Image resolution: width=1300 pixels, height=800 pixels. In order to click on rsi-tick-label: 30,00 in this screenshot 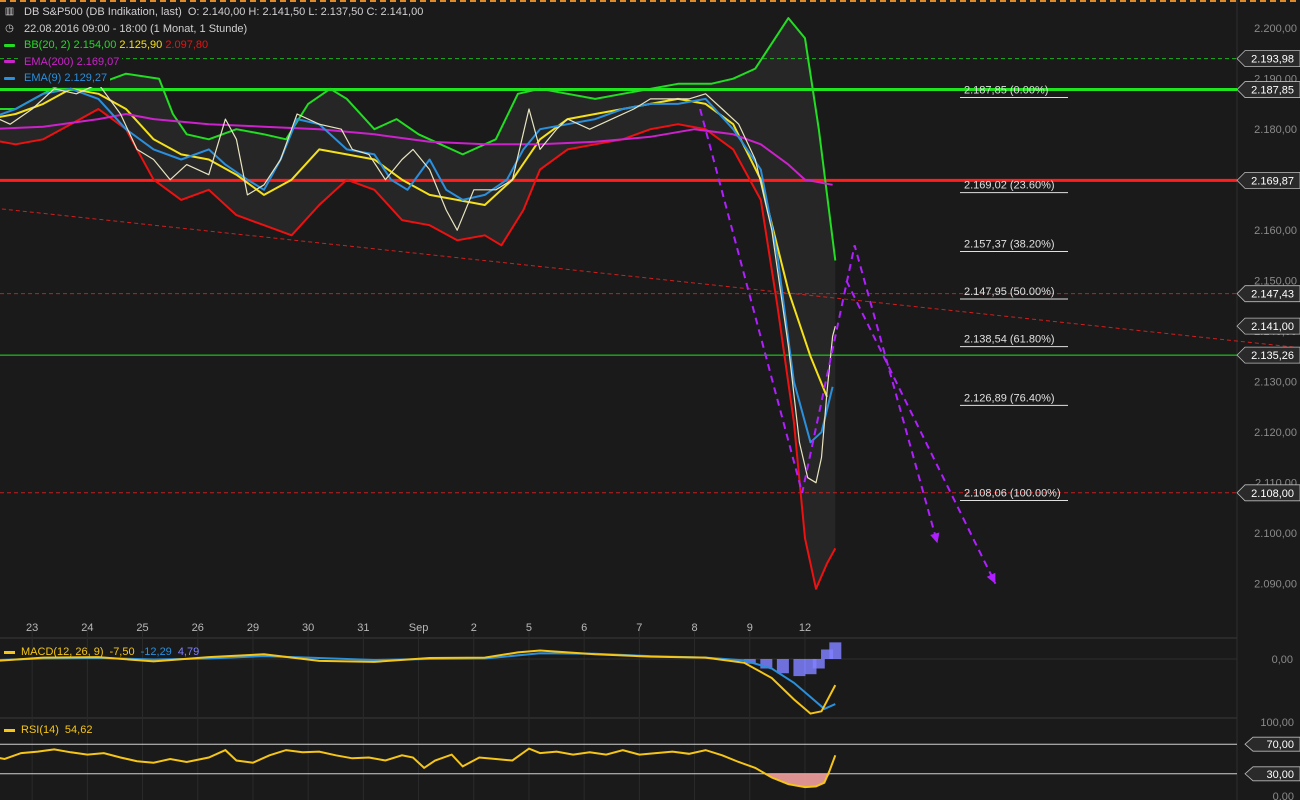, I will do `click(1280, 775)`.